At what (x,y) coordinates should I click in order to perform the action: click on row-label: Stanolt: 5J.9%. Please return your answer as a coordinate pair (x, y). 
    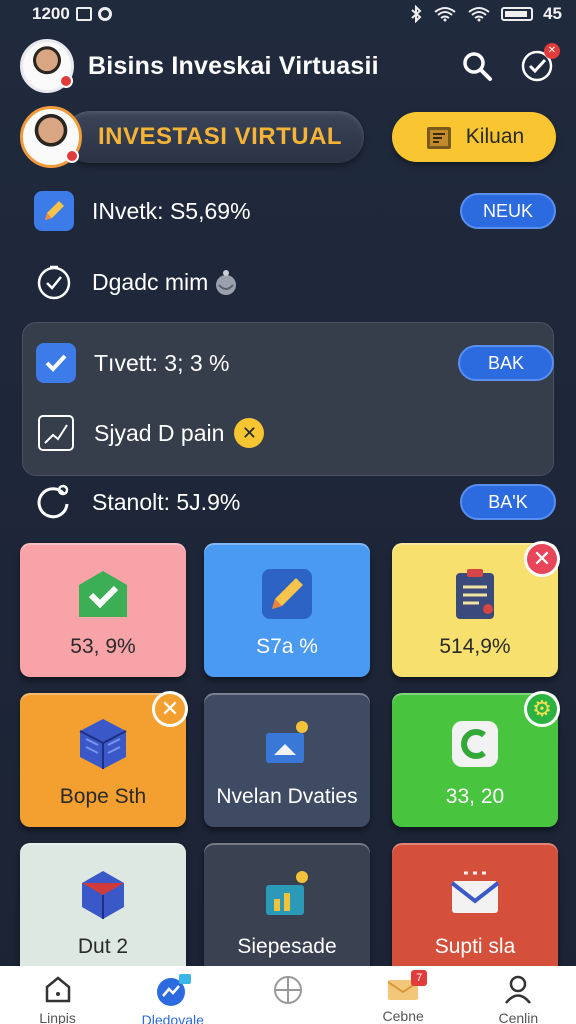
    Looking at the image, I should click on (166, 501).